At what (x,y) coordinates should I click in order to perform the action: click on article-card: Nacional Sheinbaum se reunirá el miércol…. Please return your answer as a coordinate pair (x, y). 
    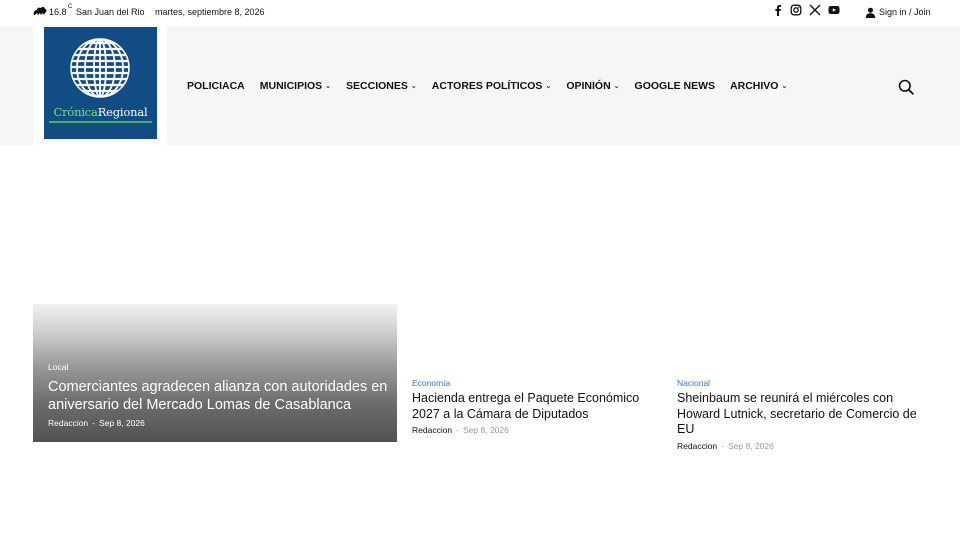
    Looking at the image, I should click on (802, 414).